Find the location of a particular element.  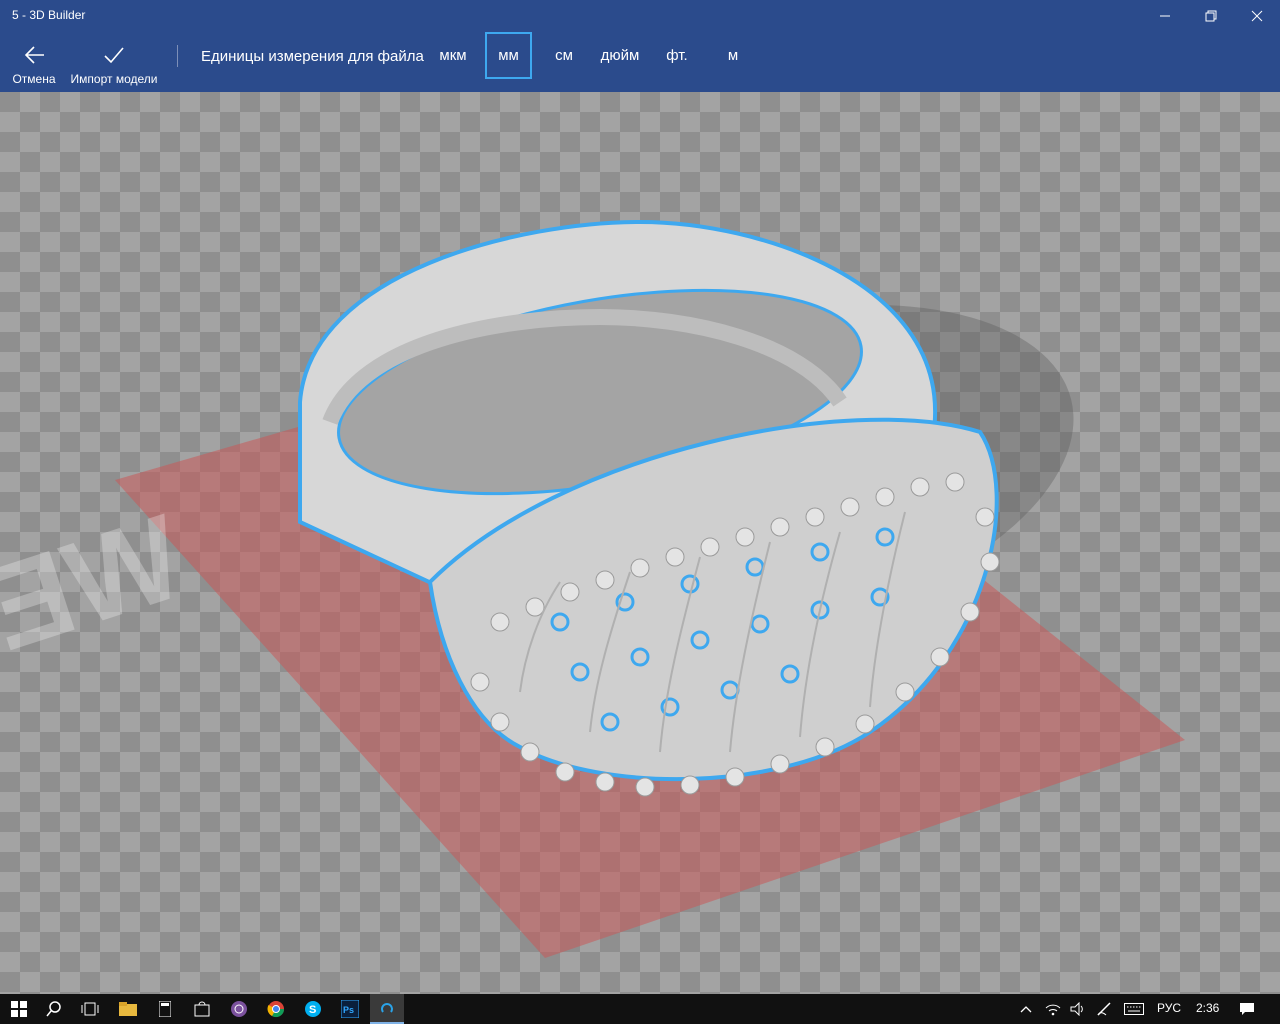

close-button is located at coordinates (1257, 16).